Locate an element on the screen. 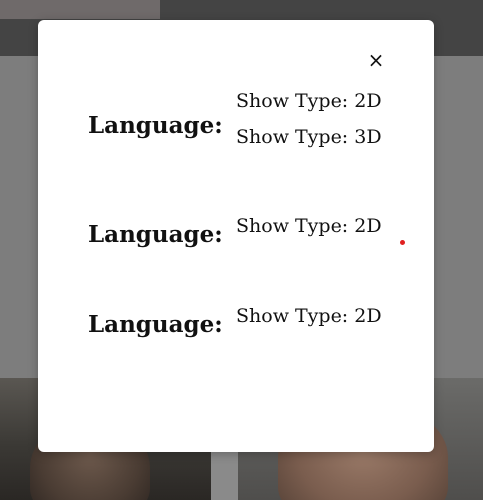  close-icon: × is located at coordinates (376, 60).